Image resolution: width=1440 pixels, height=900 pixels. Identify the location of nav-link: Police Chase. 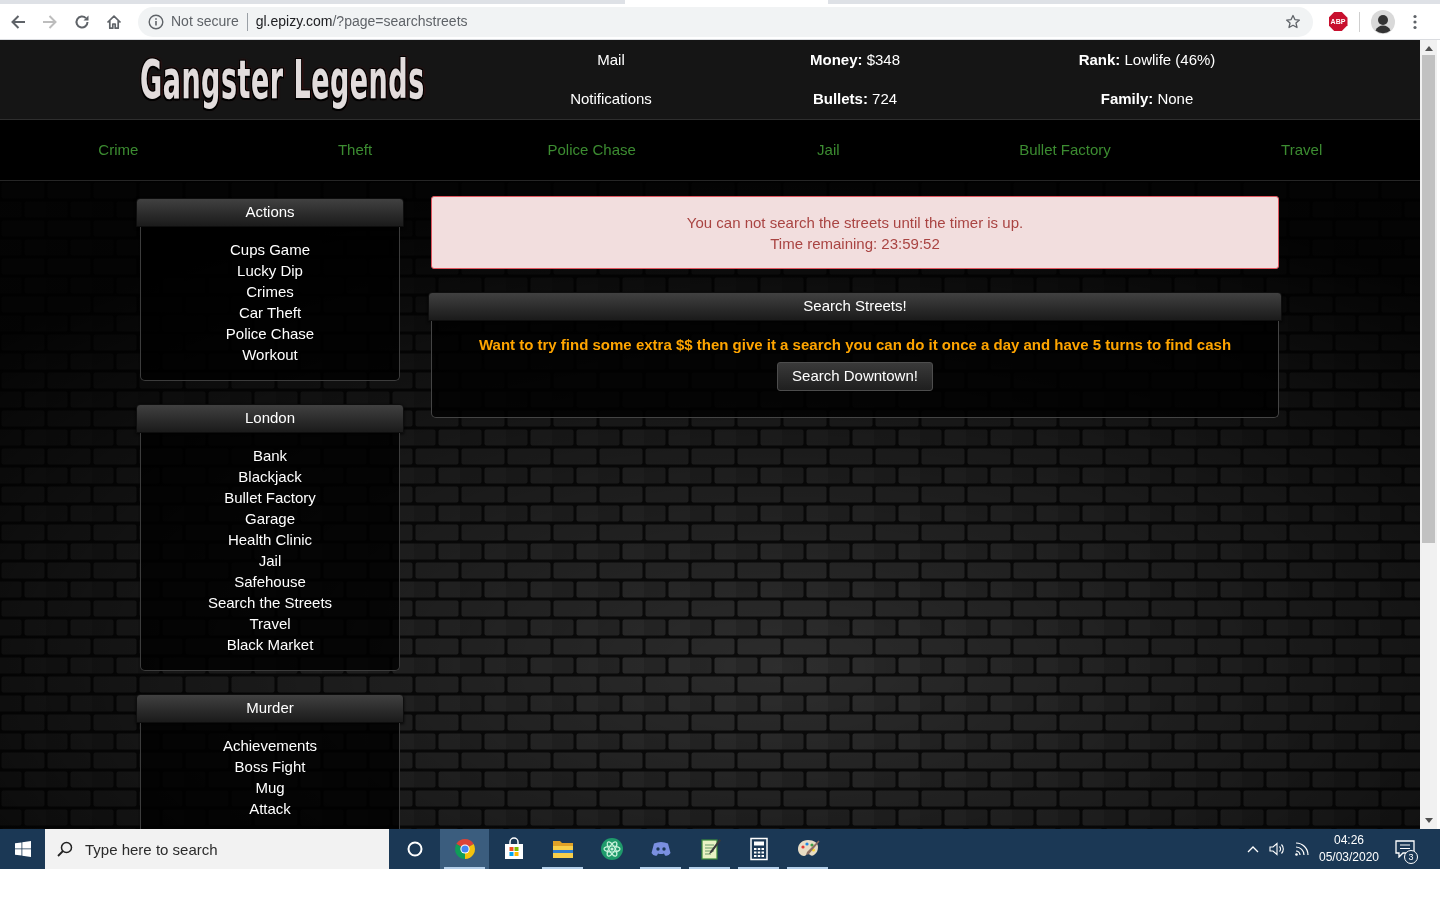
(591, 150).